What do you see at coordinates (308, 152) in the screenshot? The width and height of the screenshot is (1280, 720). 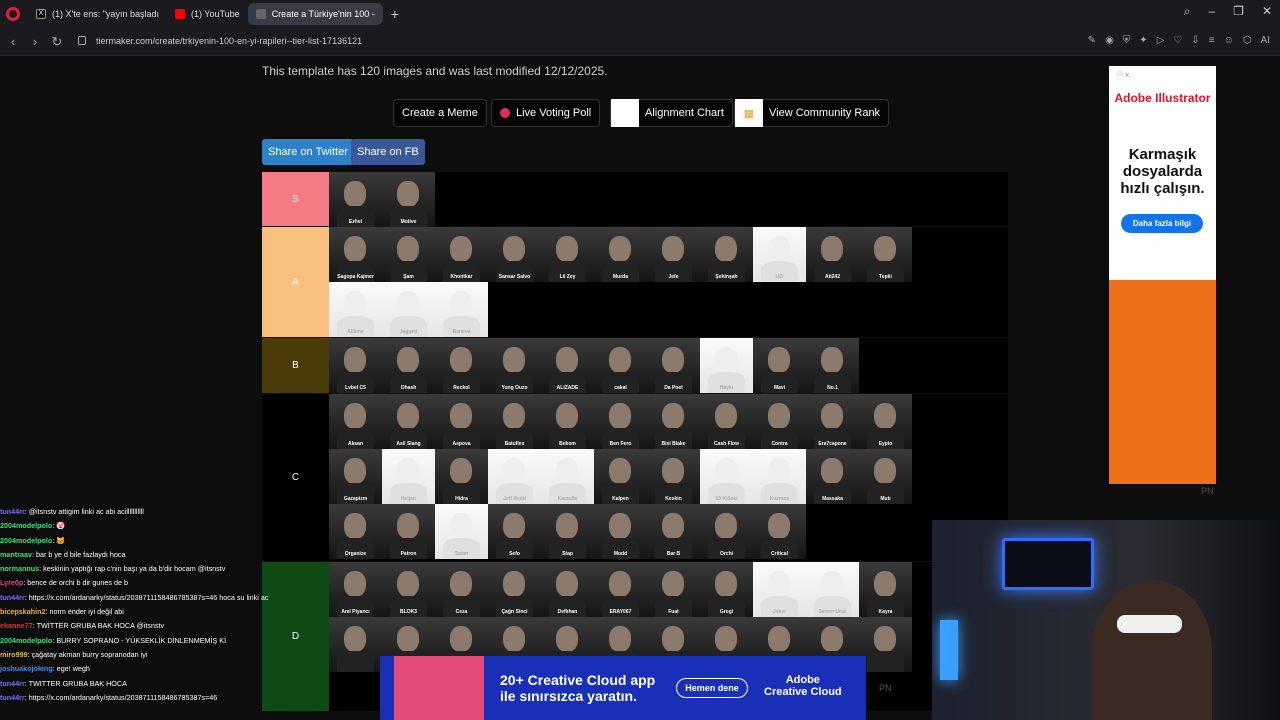 I see `share-twitter-button: Share on Twitter` at bounding box center [308, 152].